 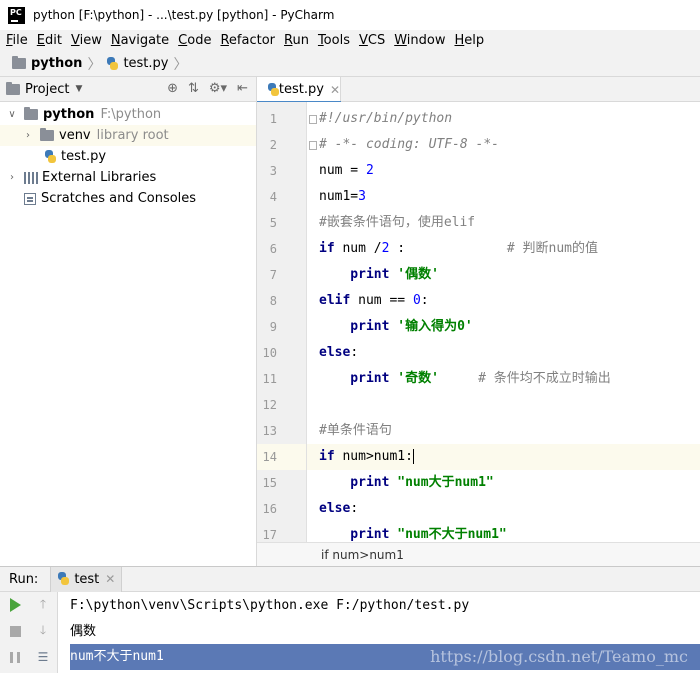 What do you see at coordinates (17, 40) in the screenshot?
I see `menu-file: File` at bounding box center [17, 40].